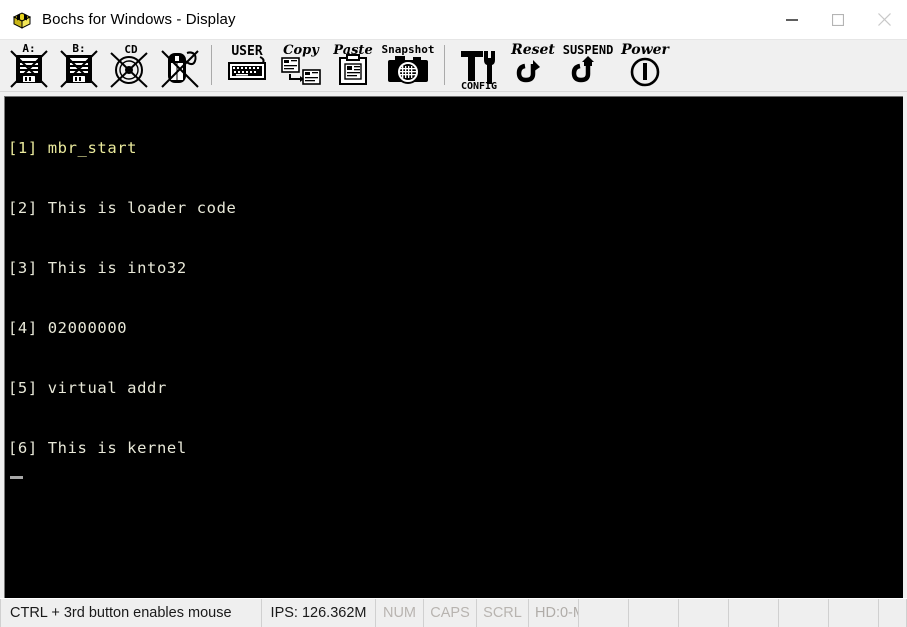  I want to click on console-line: [2] This is loader code, so click(122, 208).